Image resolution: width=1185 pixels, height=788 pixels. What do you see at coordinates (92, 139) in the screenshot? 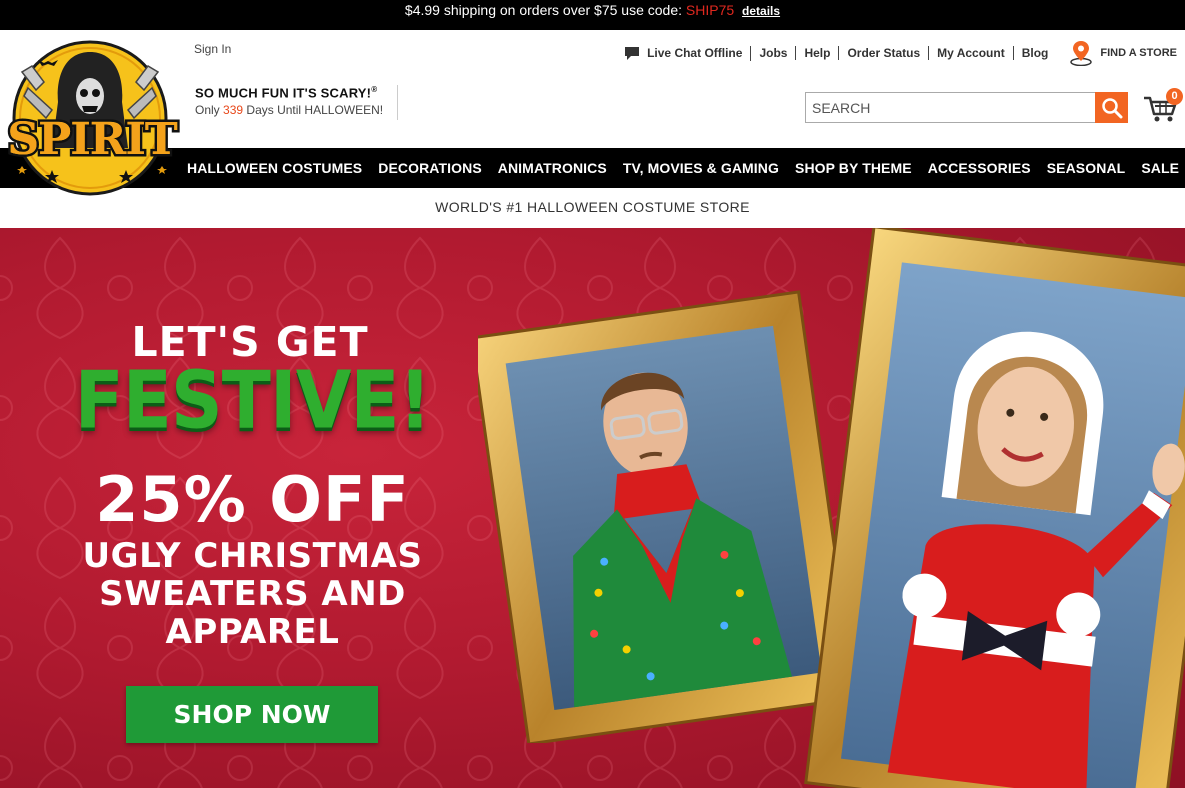
I see `svg-text: SPIRIT` at bounding box center [92, 139].